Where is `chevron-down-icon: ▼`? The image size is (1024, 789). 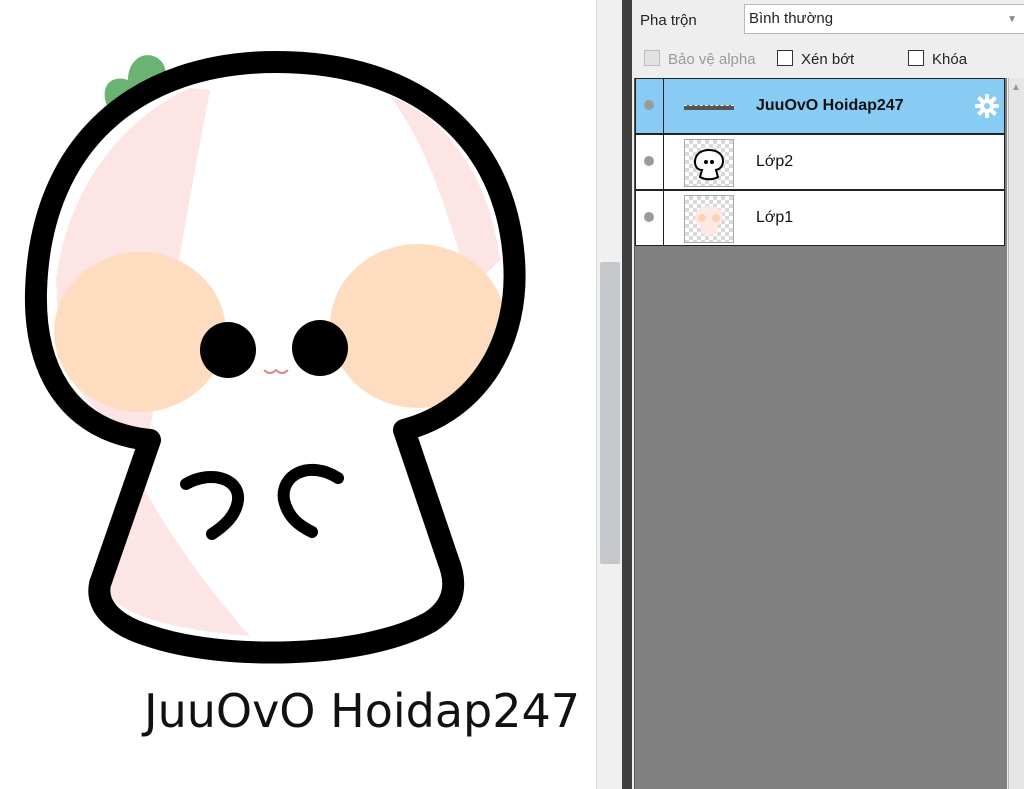
chevron-down-icon: ▼ is located at coordinates (1012, 19).